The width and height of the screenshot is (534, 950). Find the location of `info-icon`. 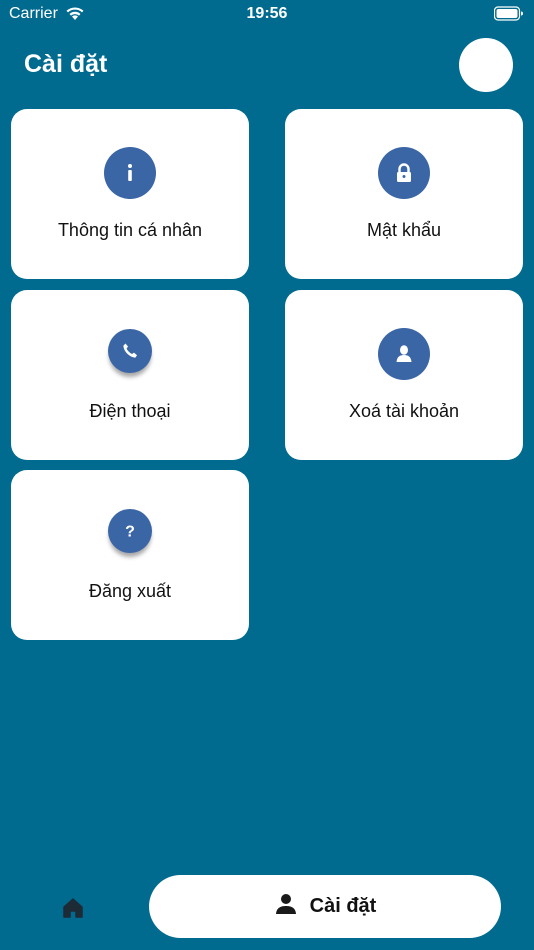

info-icon is located at coordinates (130, 173).